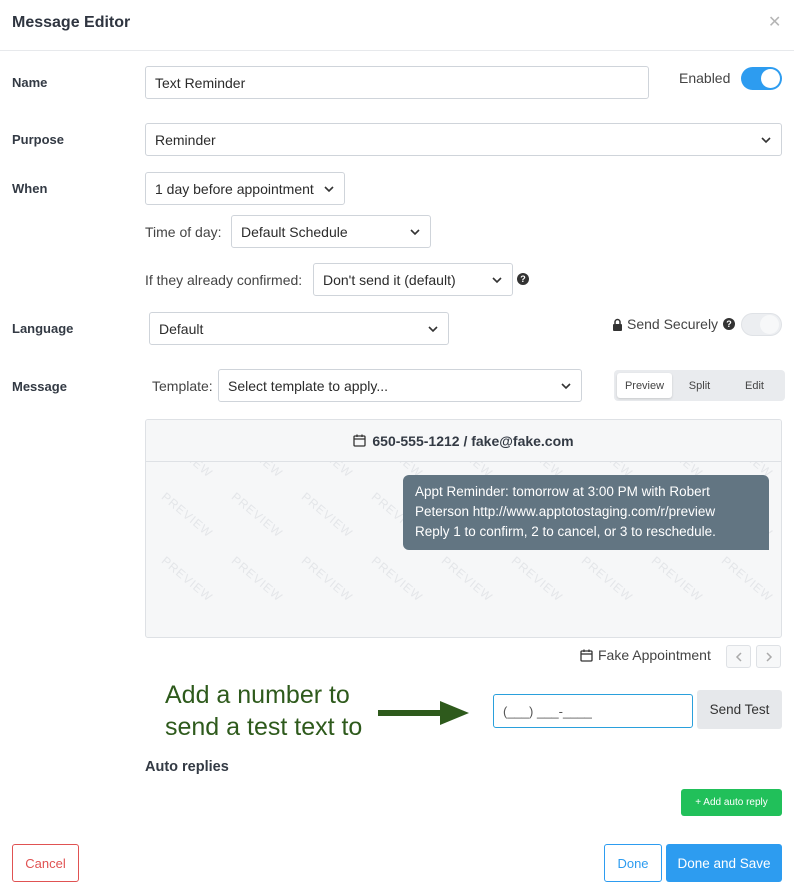 The width and height of the screenshot is (794, 891). I want to click on when-select: 1 day before appointment, so click(245, 188).